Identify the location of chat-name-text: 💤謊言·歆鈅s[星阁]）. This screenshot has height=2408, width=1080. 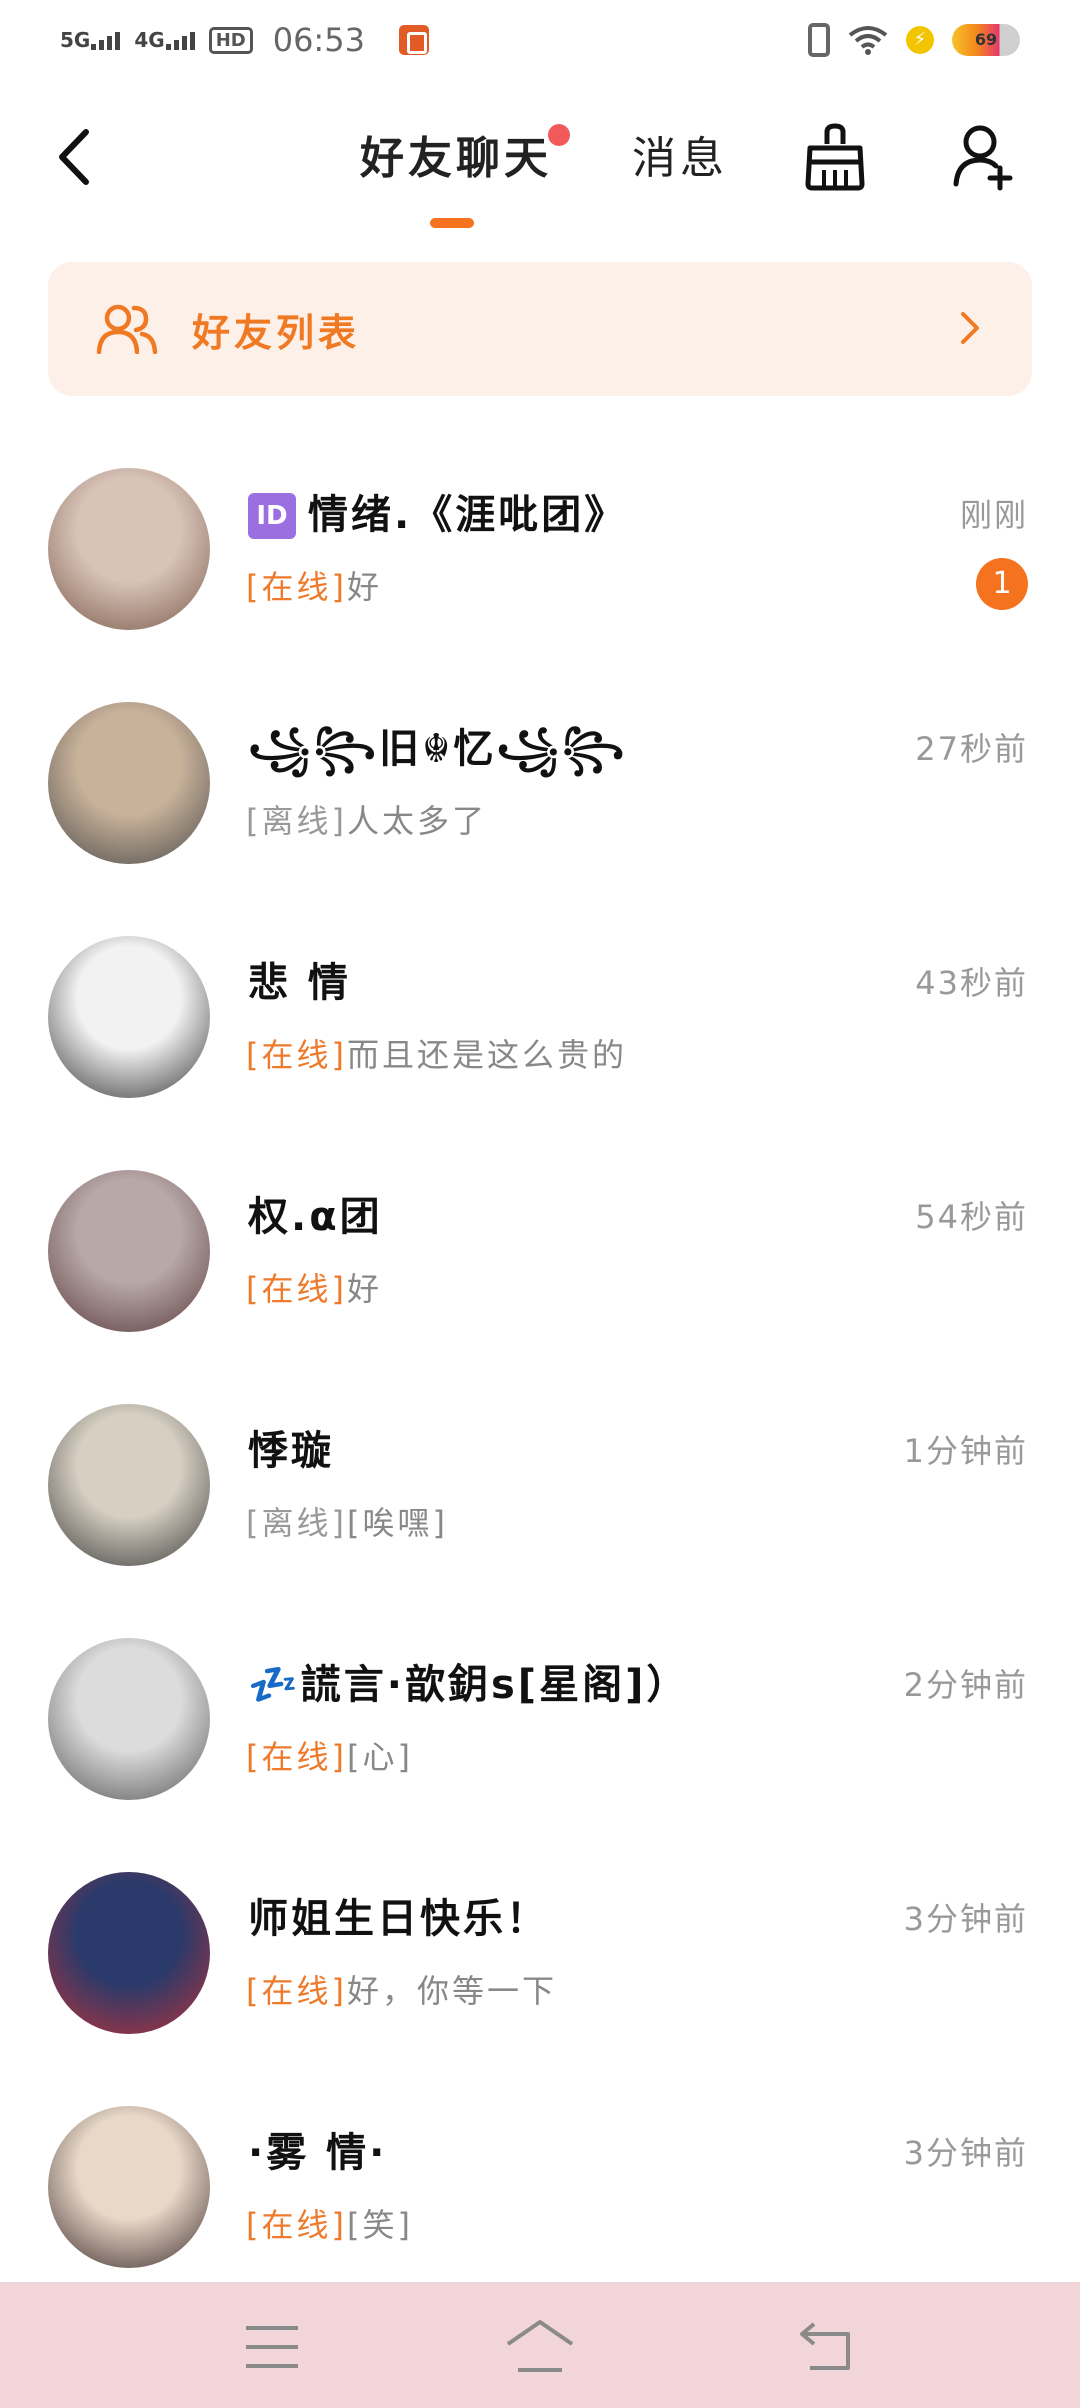
(469, 1685).